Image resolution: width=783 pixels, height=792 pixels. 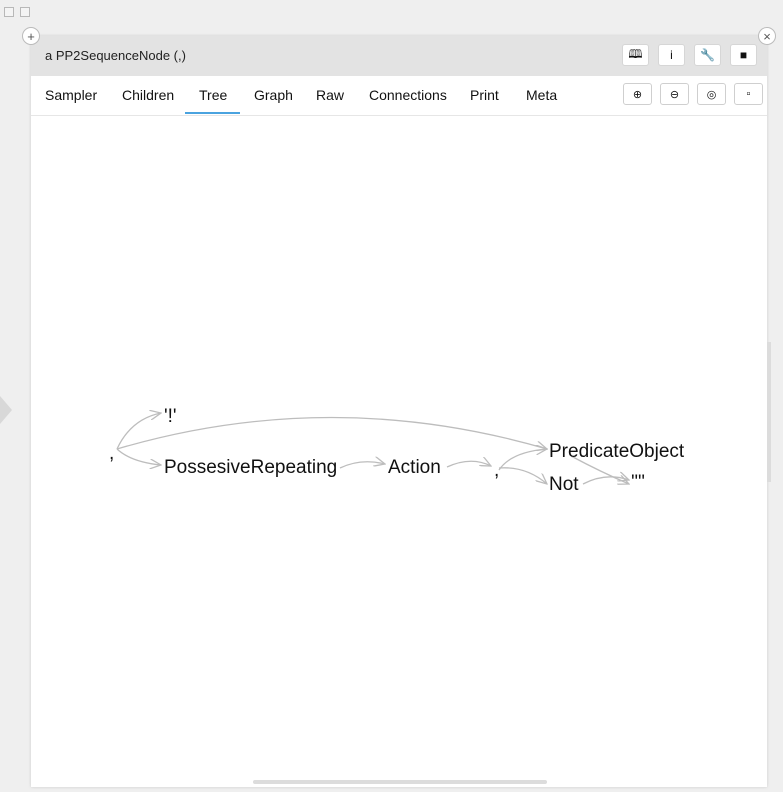 I want to click on zoom-reset-button: ▫, so click(x=748, y=94).